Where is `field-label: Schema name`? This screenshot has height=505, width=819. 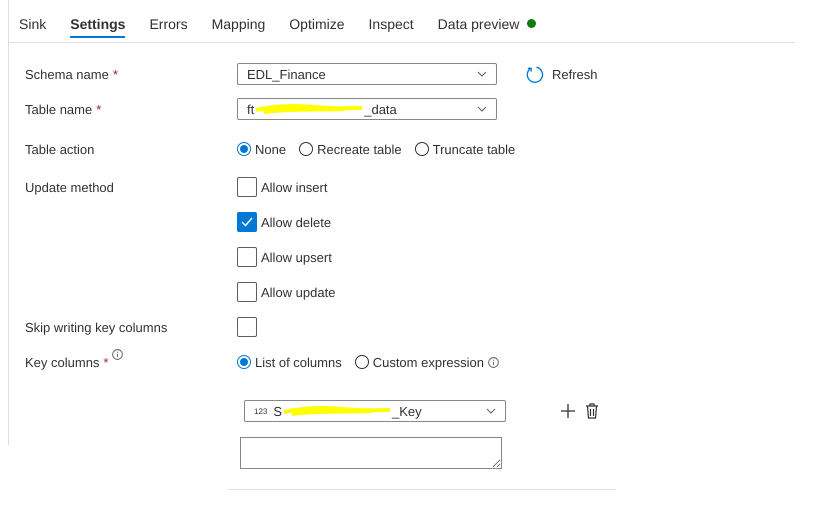 field-label: Schema name is located at coordinates (67, 74).